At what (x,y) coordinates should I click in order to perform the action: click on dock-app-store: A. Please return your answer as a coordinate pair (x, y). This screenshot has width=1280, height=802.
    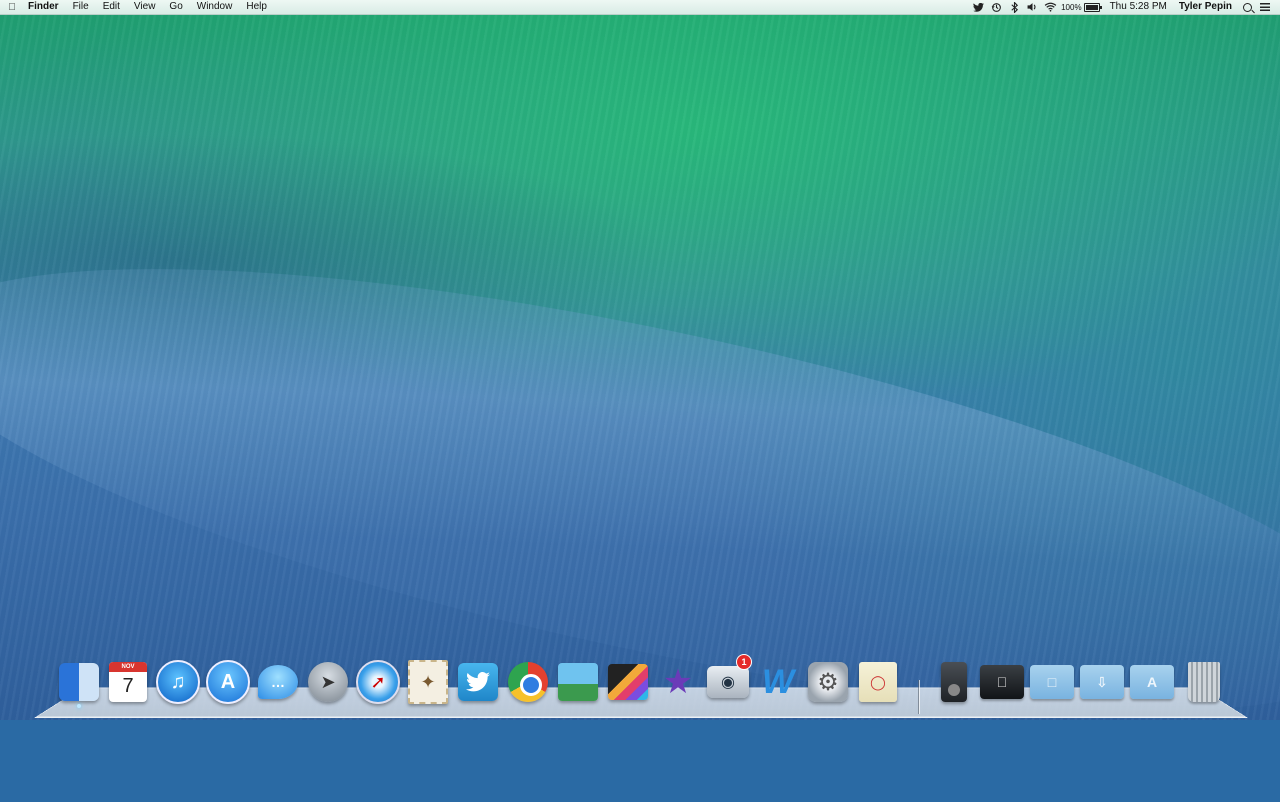
    Looking at the image, I should click on (228, 682).